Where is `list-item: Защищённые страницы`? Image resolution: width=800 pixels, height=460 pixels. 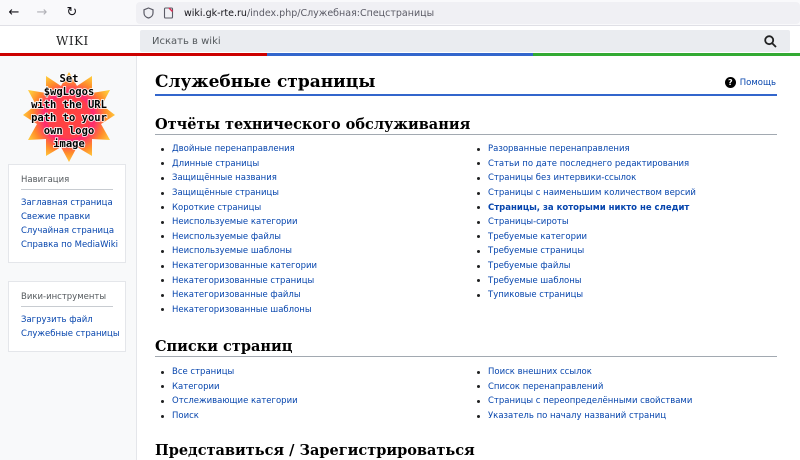 list-item: Защищённые страницы is located at coordinates (237, 193).